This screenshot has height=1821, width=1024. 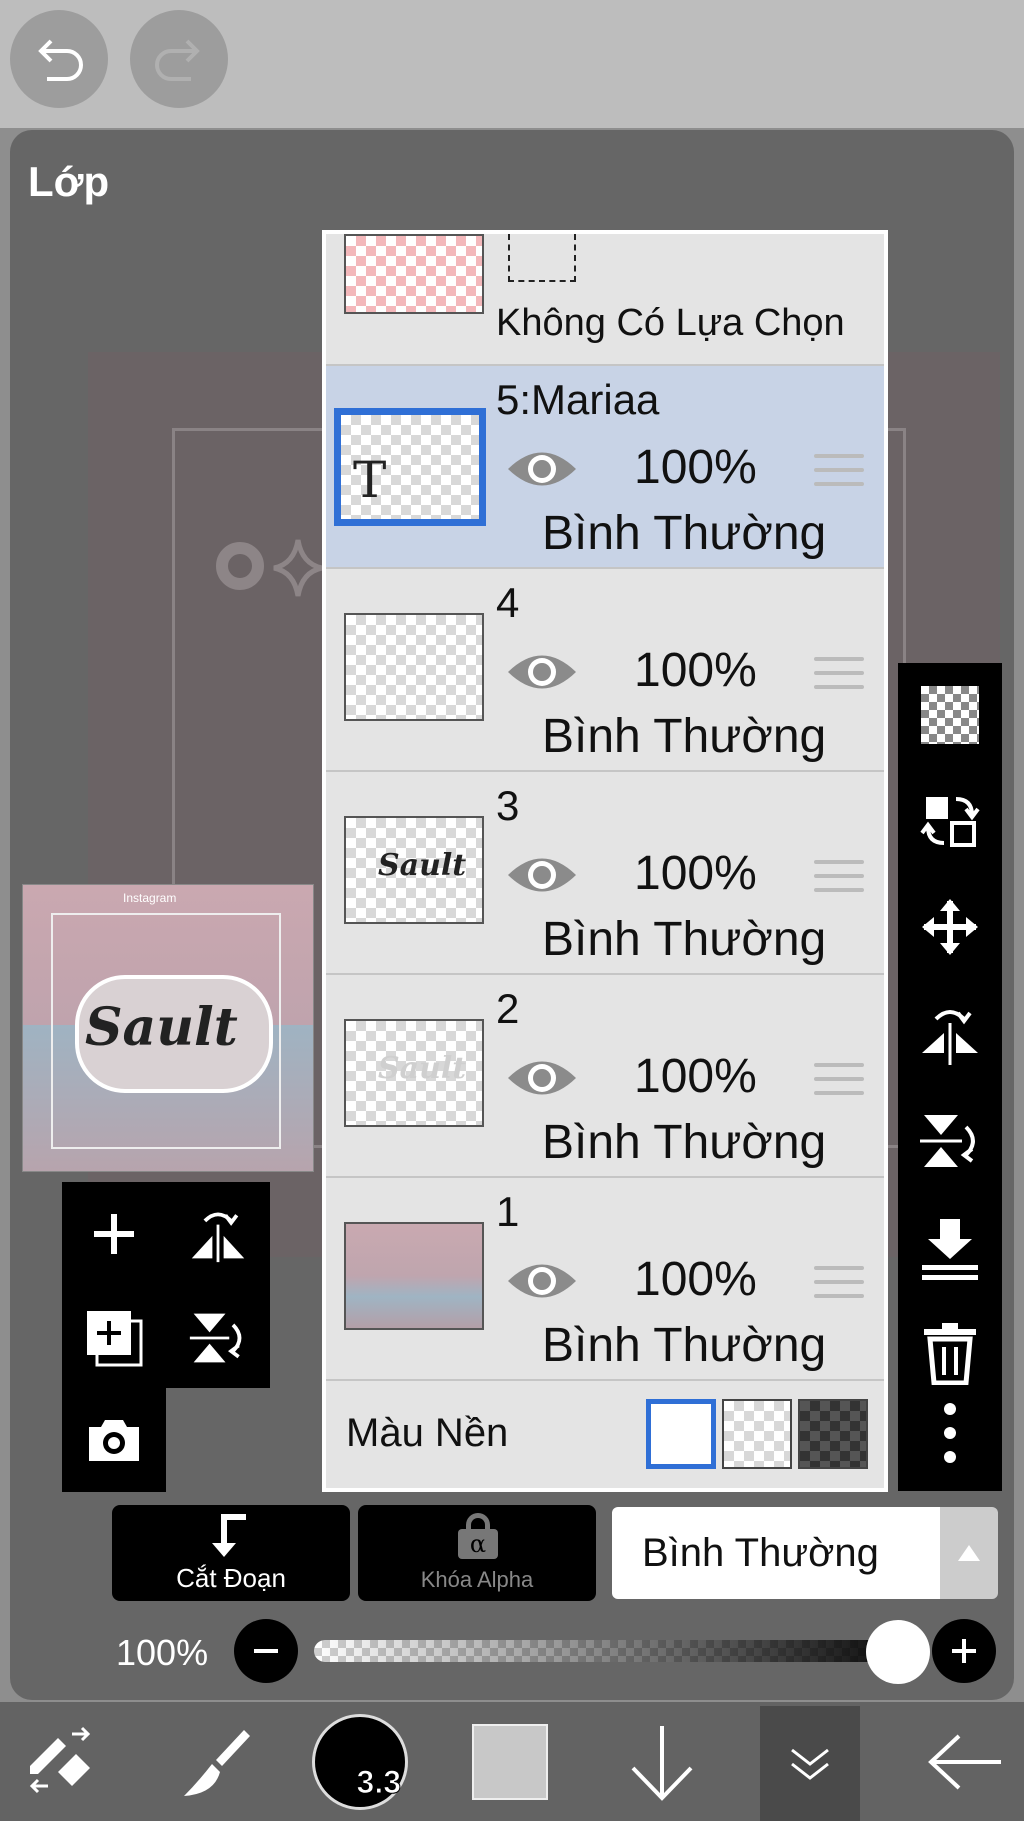 I want to click on camera-button, so click(x=114, y=1440).